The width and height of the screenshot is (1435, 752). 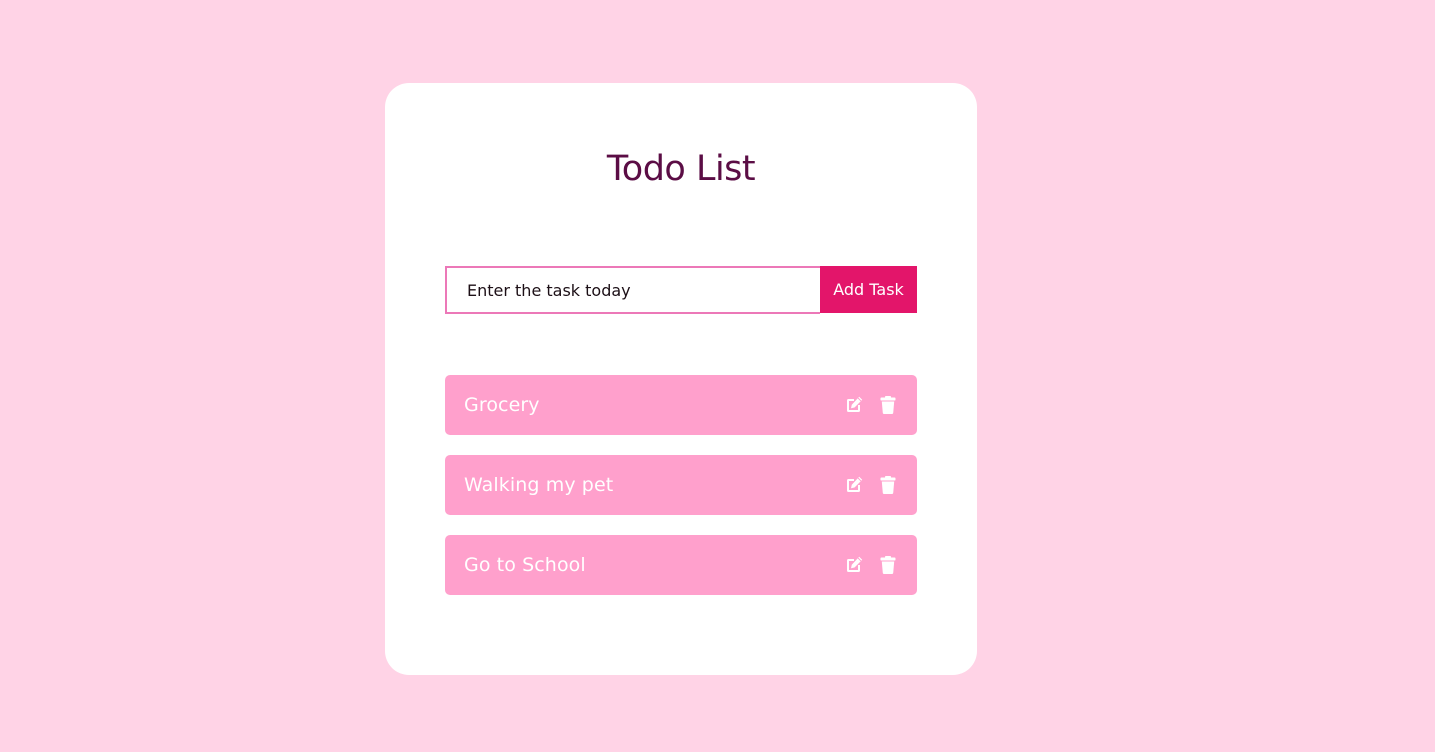 What do you see at coordinates (502, 405) in the screenshot?
I see `task-text: Grocery` at bounding box center [502, 405].